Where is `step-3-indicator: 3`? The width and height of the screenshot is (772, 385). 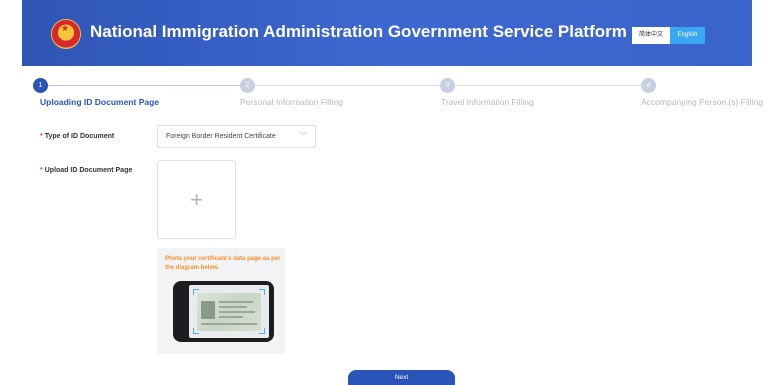 step-3-indicator: 3 is located at coordinates (447, 85).